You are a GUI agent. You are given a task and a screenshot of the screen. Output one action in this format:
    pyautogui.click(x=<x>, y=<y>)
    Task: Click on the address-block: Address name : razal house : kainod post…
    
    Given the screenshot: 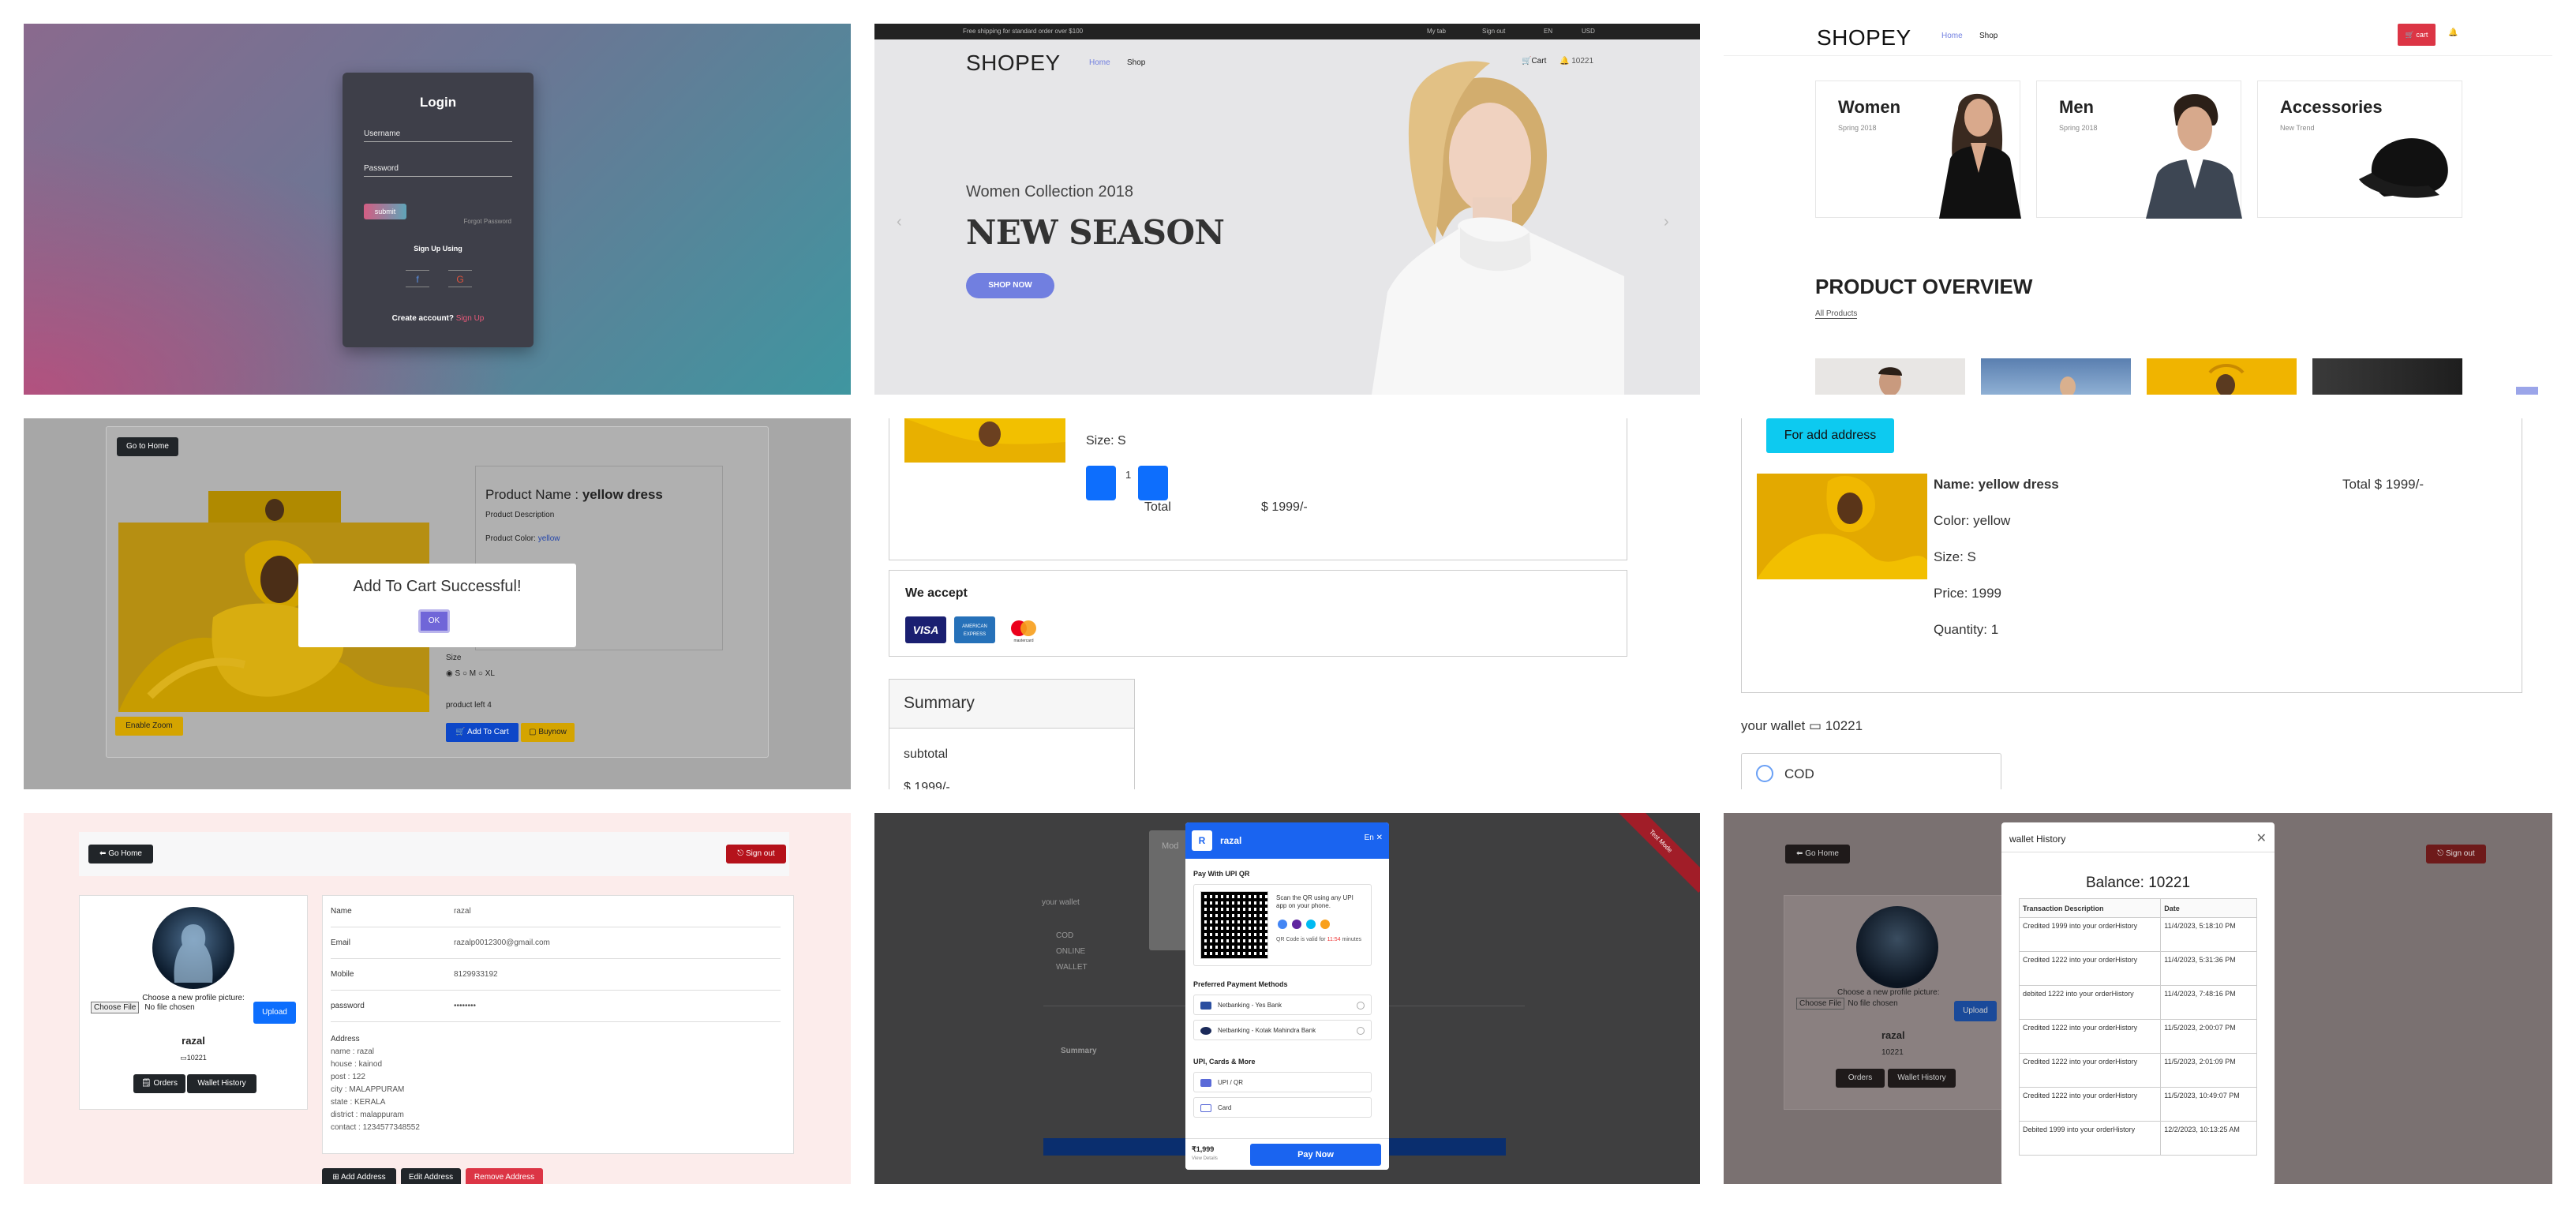 What is the action you would take?
    pyautogui.click(x=375, y=1083)
    